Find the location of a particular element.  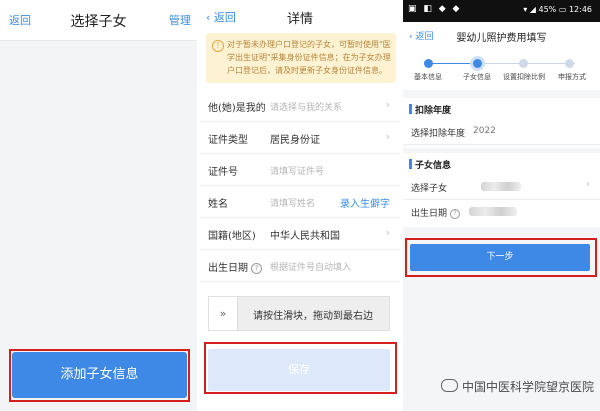

name-field: 姓名 请填写姓名 录入生僻字 is located at coordinates (300, 202).